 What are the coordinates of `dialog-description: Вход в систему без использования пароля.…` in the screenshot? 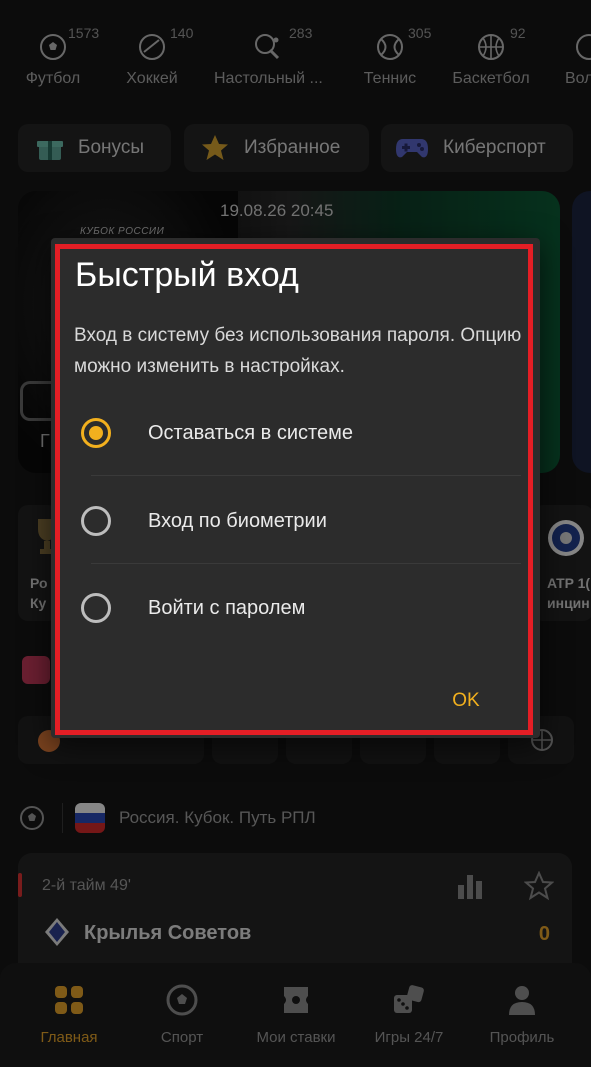 It's located at (298, 351).